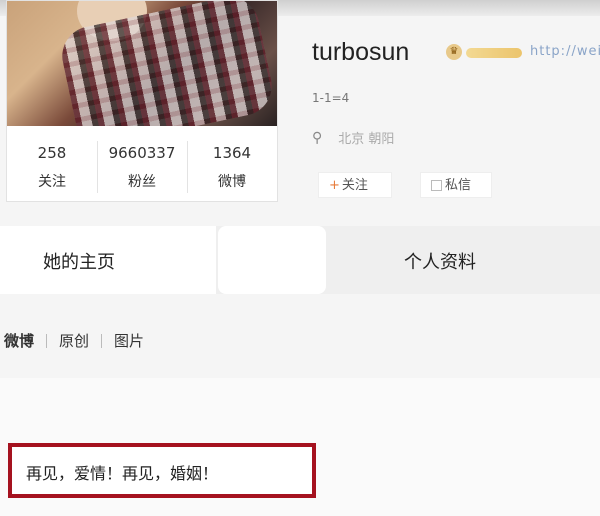 The height and width of the screenshot is (516, 600). What do you see at coordinates (232, 182) in the screenshot?
I see `stat-label: 微博` at bounding box center [232, 182].